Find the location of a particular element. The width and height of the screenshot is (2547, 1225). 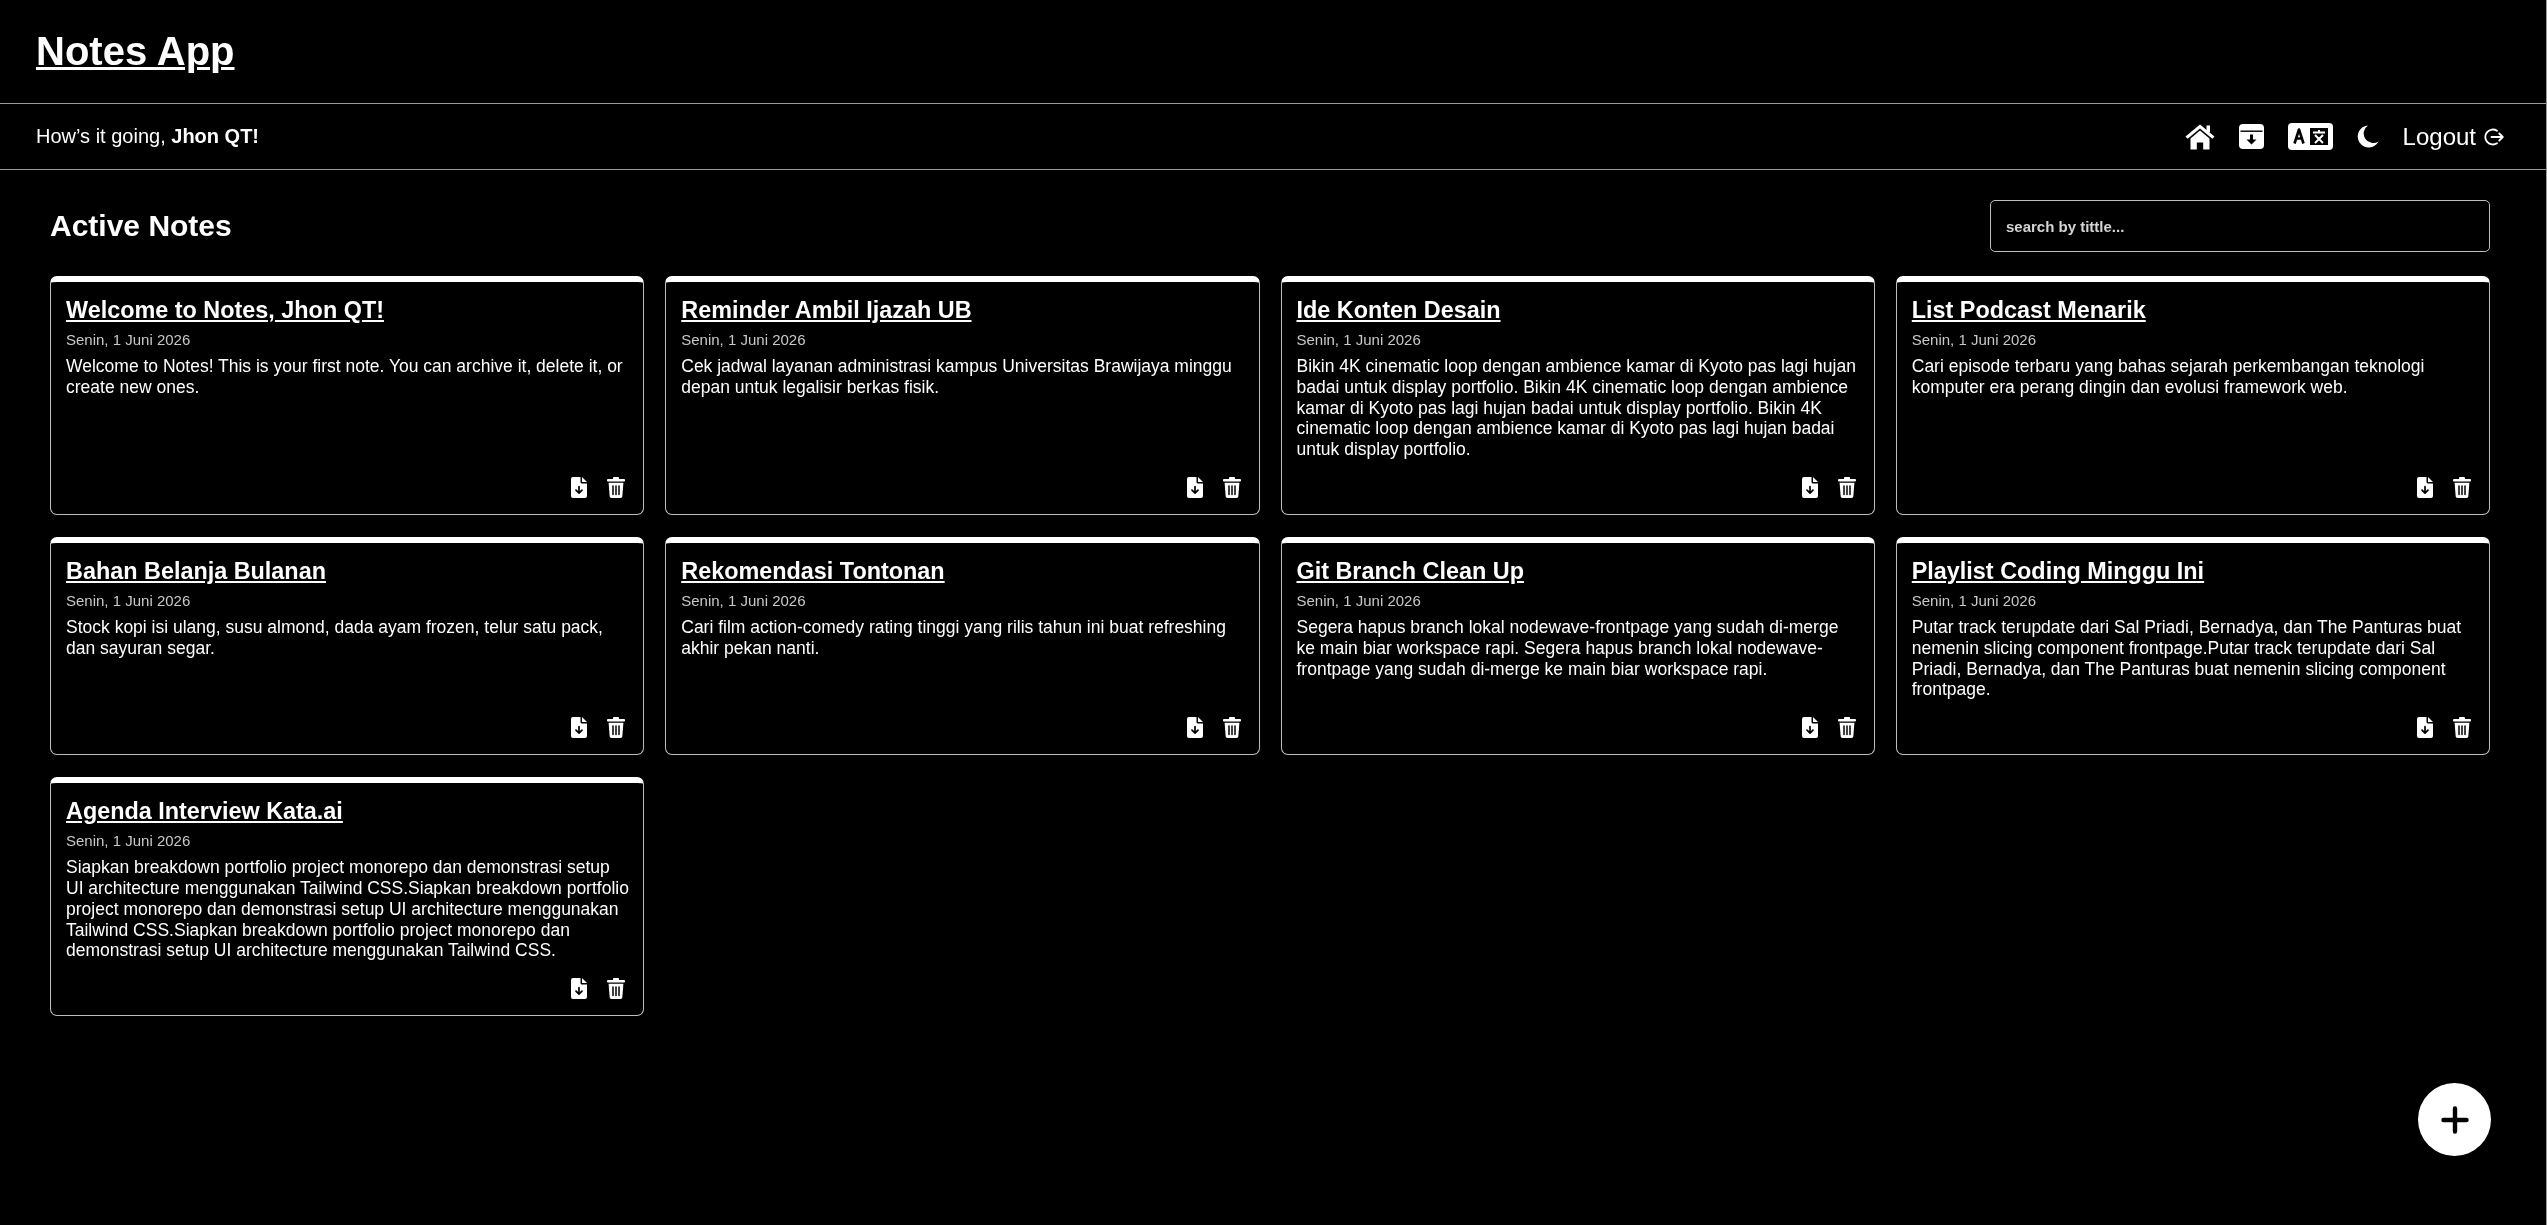

translate-icon is located at coordinates (2310, 136).